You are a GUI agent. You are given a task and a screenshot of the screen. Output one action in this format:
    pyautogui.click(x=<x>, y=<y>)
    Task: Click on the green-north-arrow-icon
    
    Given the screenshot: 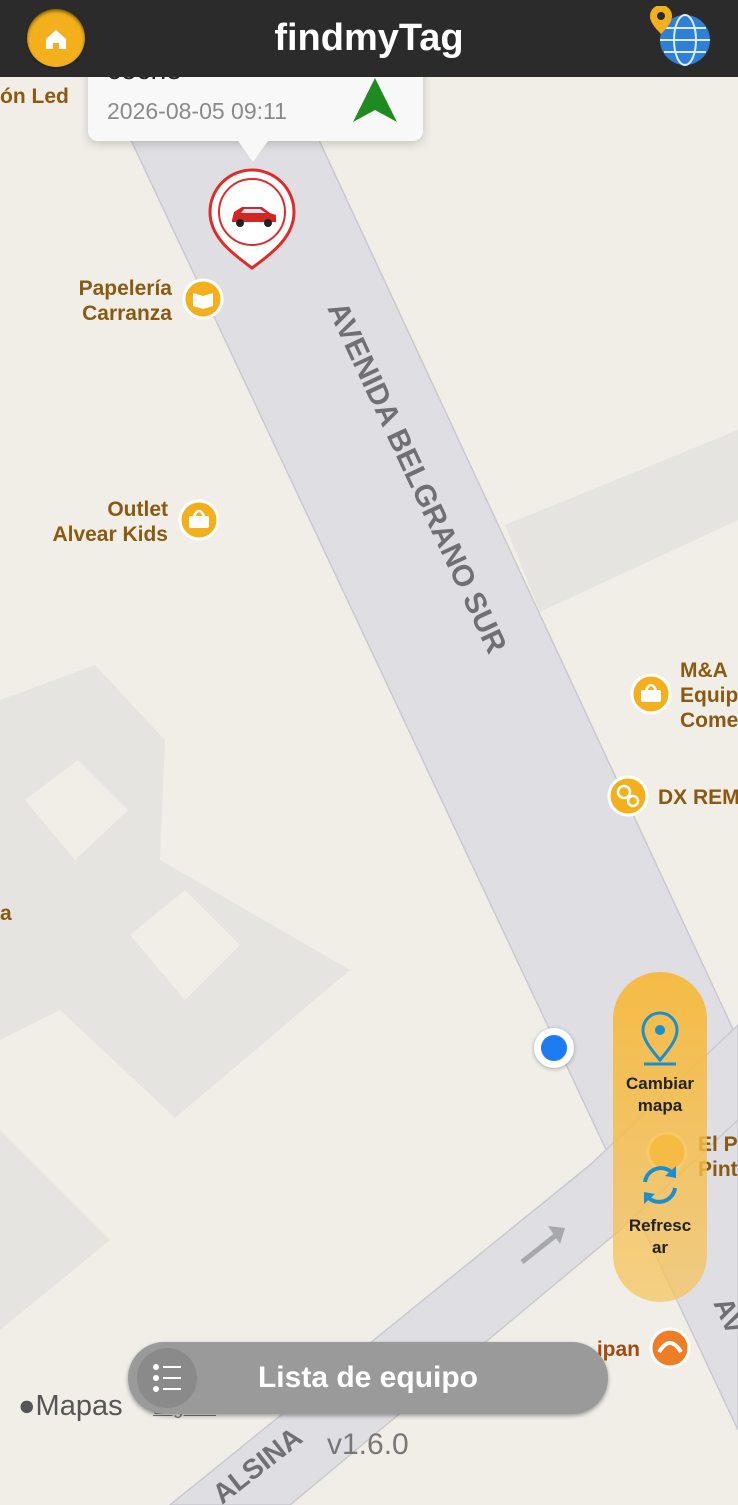 What is the action you would take?
    pyautogui.click(x=375, y=100)
    